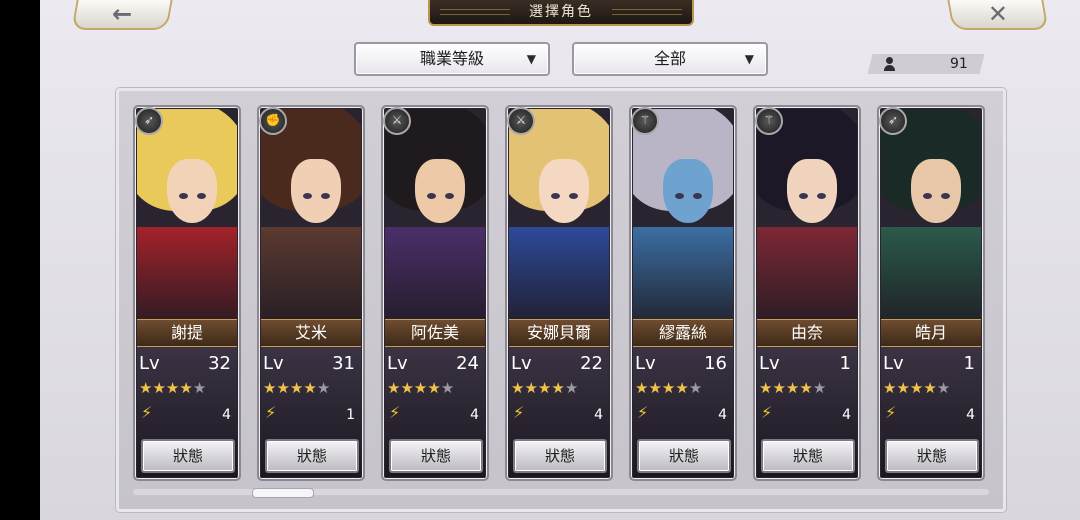  Describe the element at coordinates (591, 363) in the screenshot. I see `level-value: 22` at that location.